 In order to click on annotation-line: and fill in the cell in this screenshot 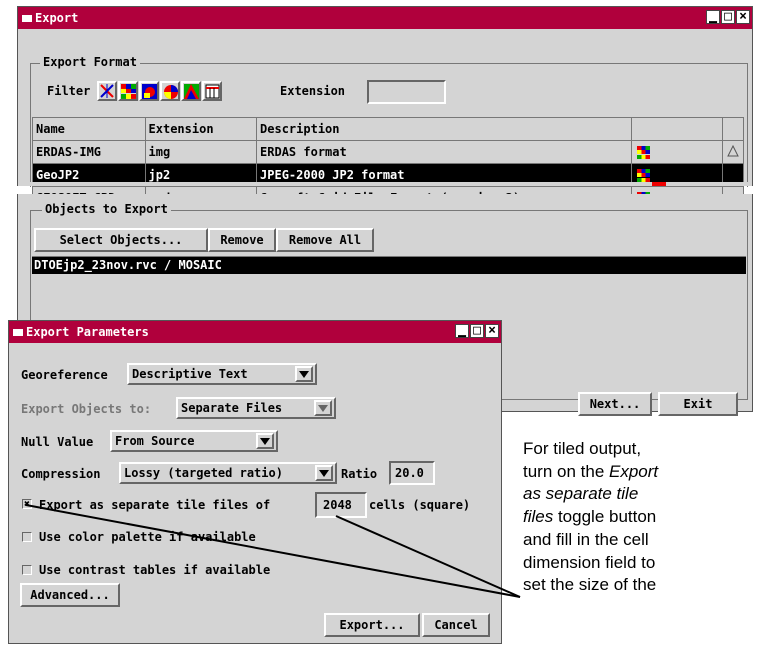, I will do `click(586, 539)`.